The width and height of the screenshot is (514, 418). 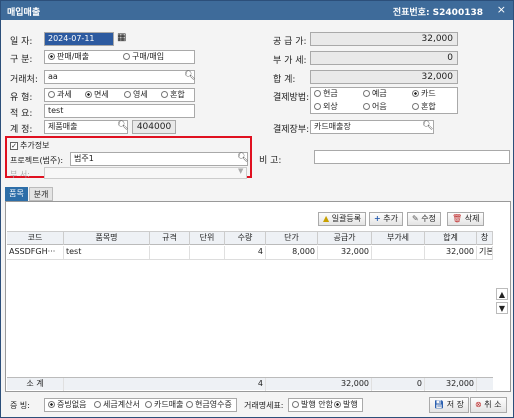 I want to click on col-supply: 공급가, so click(x=345, y=238).